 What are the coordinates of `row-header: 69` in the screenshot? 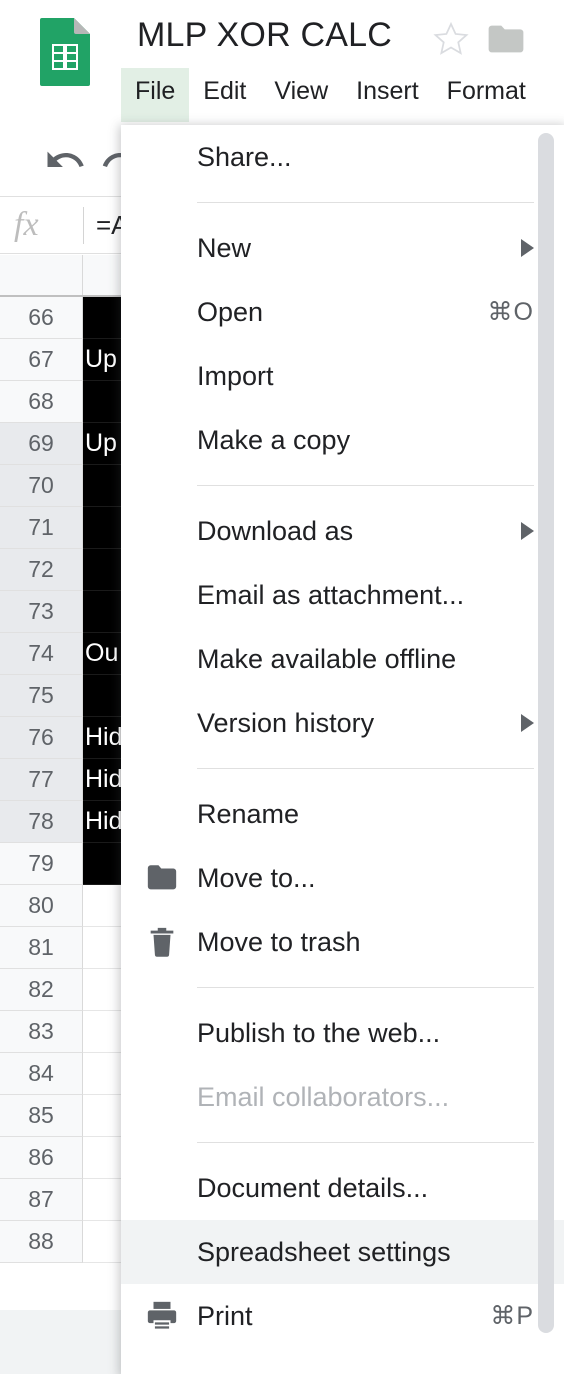 It's located at (41, 444).